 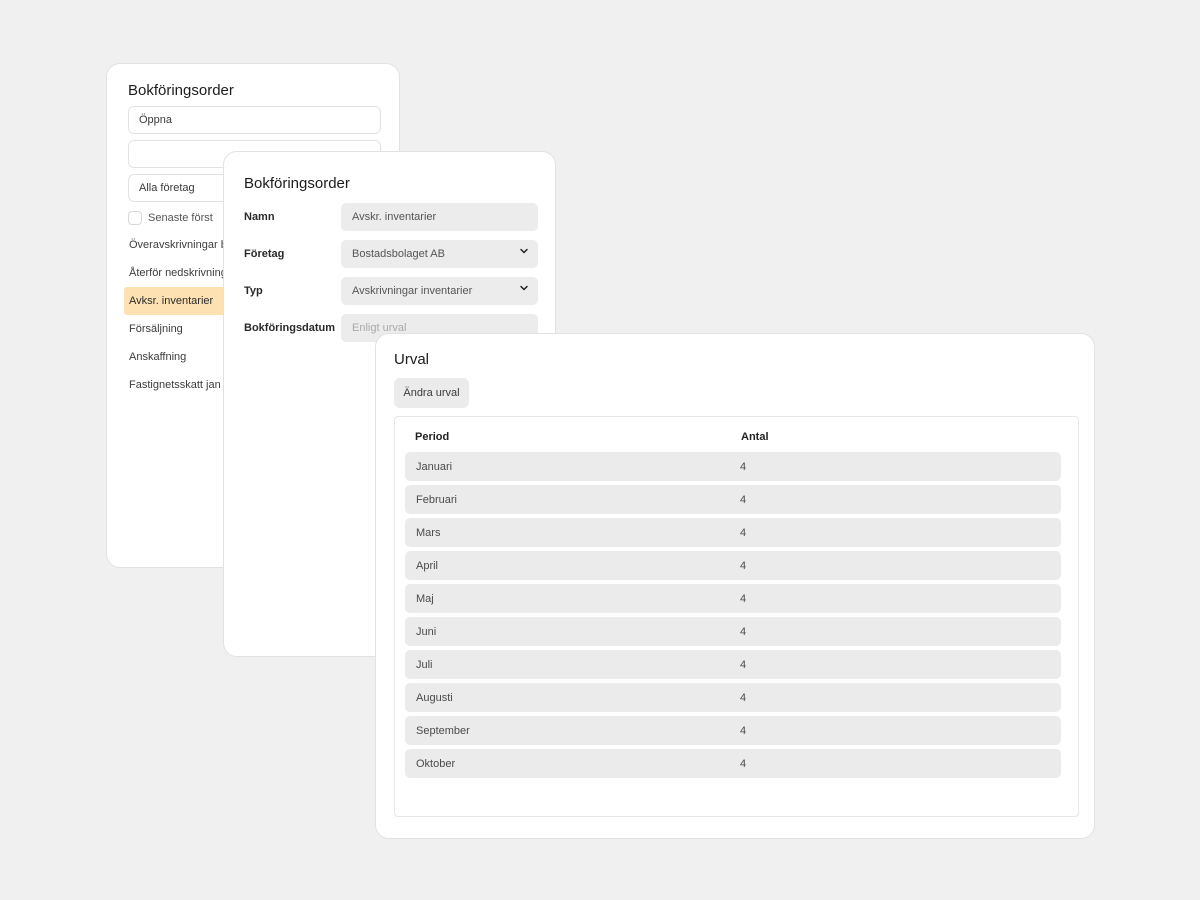 I want to click on table-row: Februari 4, so click(x=733, y=499).